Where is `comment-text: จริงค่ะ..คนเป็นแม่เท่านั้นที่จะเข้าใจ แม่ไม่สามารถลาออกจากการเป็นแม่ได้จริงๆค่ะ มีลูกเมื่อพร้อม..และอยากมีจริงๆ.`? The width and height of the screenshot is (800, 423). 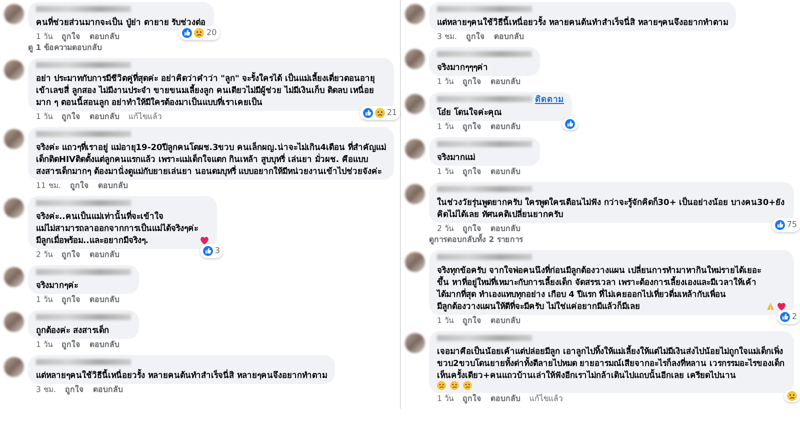 comment-text: จริงค่ะ..คนเป็นแม่เท่านั้นที่จะเข้าใจ แม่ไม่สามารถลาออกจากการเป็นแม่ได้จริงๆค่ะ มีลูกเมื่อพร้อม..และอยากมีจริงๆ. is located at coordinates (117, 228).